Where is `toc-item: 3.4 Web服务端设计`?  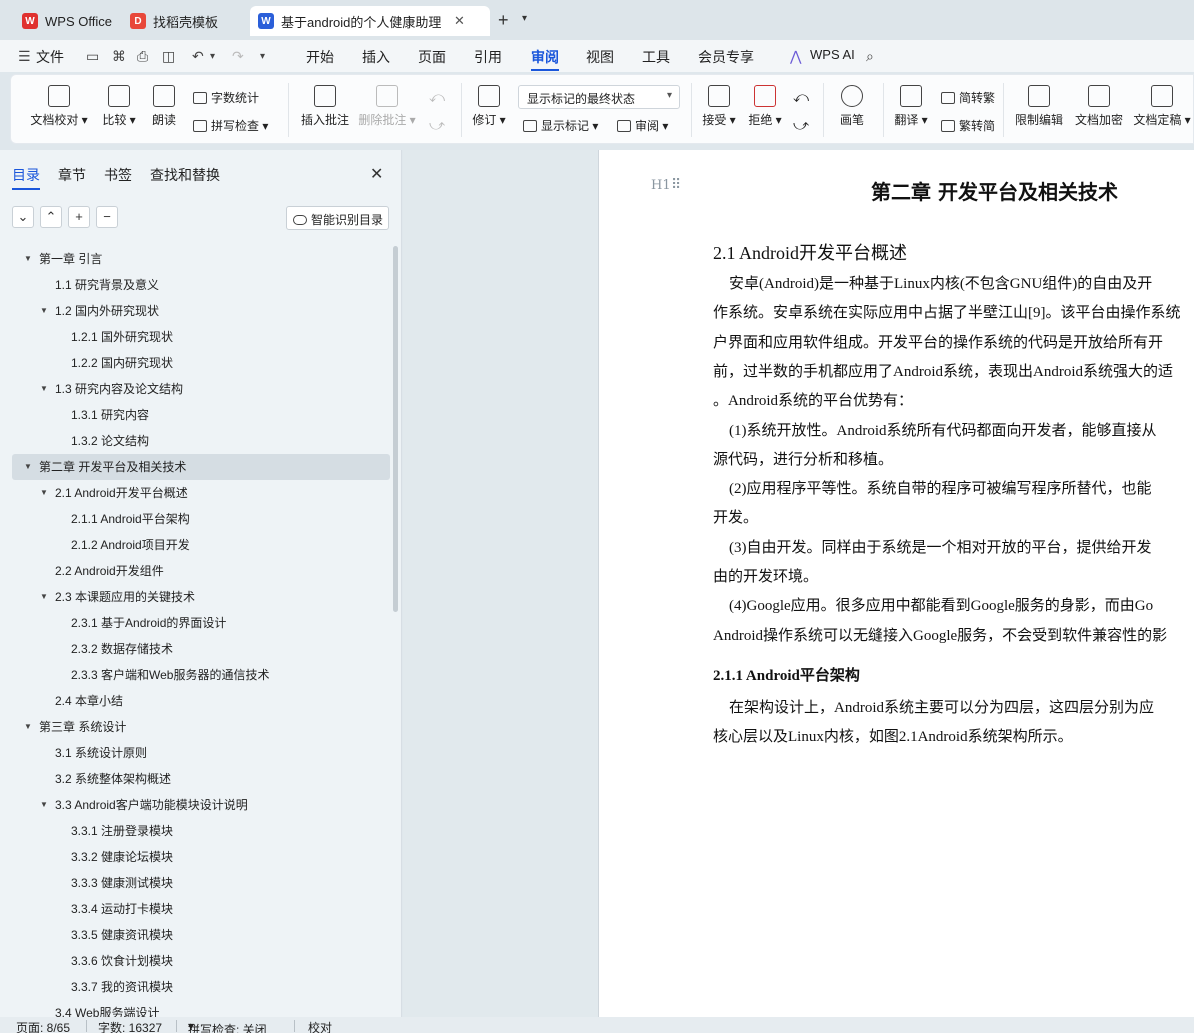
toc-item: 3.4 Web服务端设计 is located at coordinates (196, 1008).